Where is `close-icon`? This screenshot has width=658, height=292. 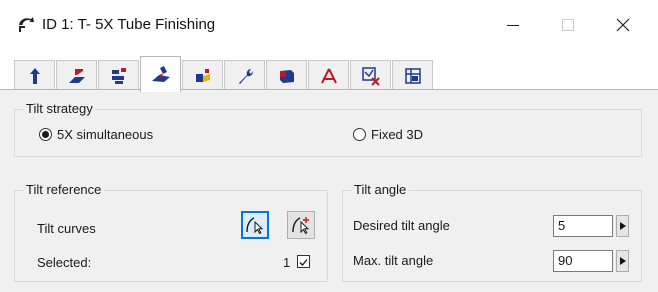 close-icon is located at coordinates (623, 25).